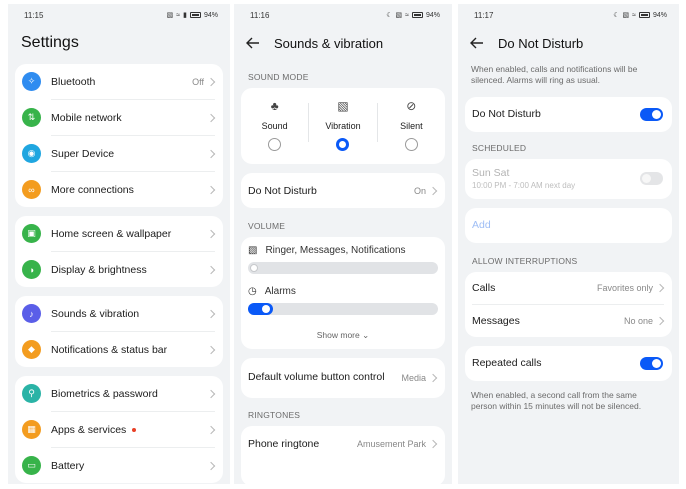 The height and width of the screenshot is (489, 686). Describe the element at coordinates (651, 363) in the screenshot. I see `repeated-calls-switch` at that location.